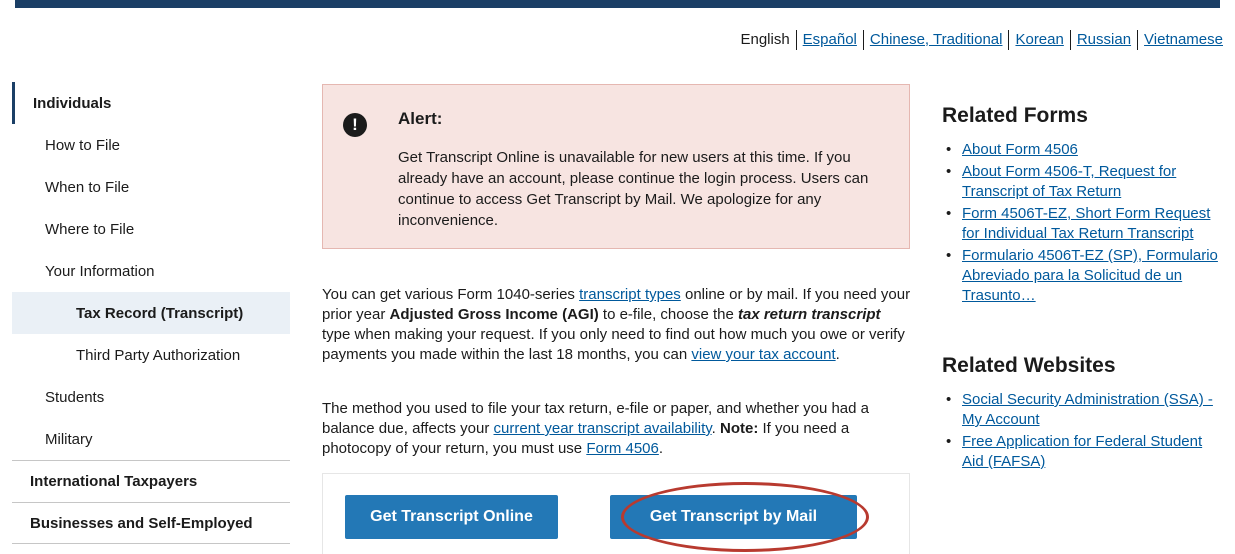 The image size is (1235, 554). Describe the element at coordinates (1029, 365) in the screenshot. I see `related-websites-title: Related Websites` at that location.